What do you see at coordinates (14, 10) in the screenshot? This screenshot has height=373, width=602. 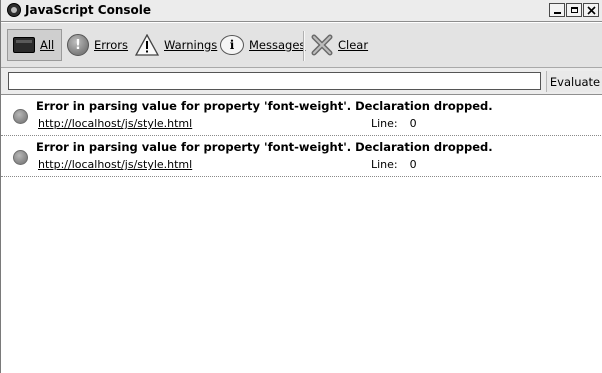 I see `firefox-logo-icon` at bounding box center [14, 10].